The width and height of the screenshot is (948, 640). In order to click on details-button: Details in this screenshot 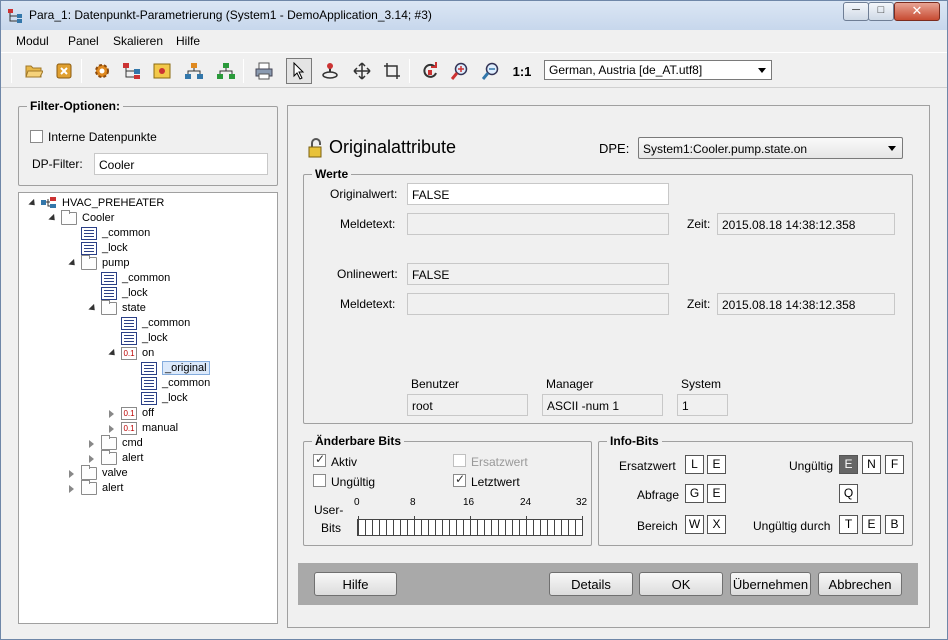, I will do `click(591, 584)`.